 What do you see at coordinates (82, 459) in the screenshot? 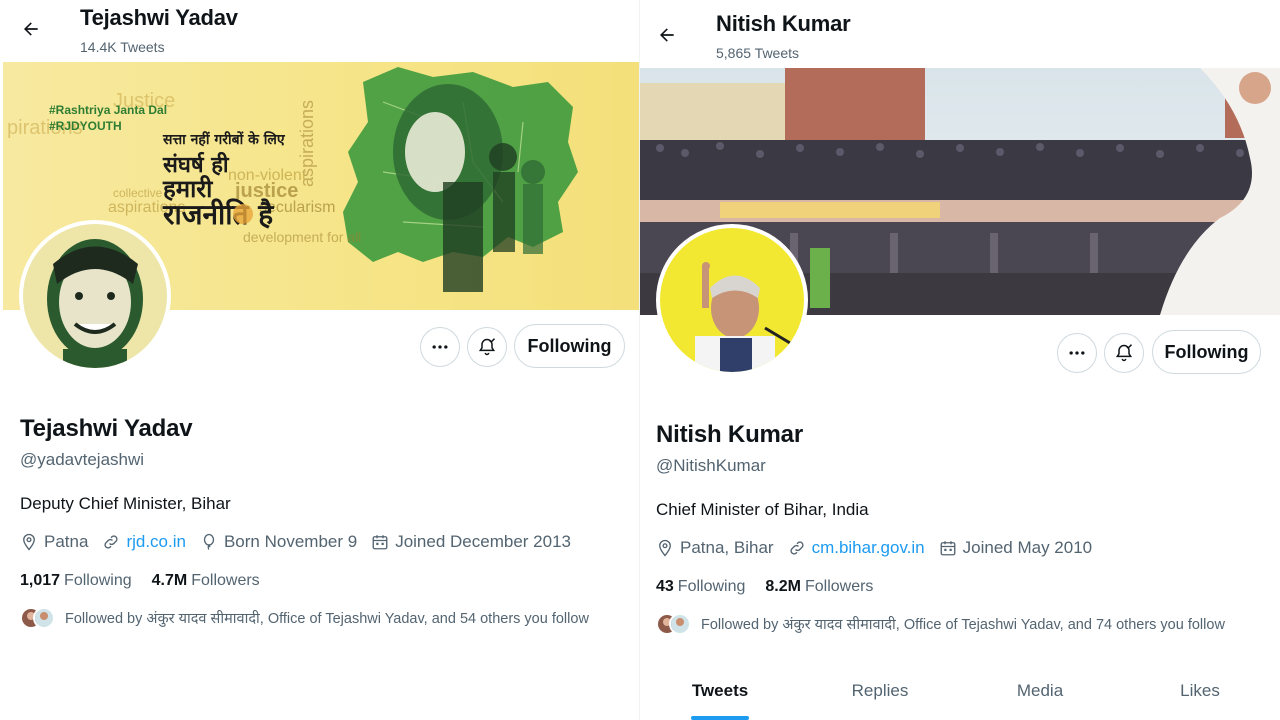
I see `profile-handle: @yadavtejashwi` at bounding box center [82, 459].